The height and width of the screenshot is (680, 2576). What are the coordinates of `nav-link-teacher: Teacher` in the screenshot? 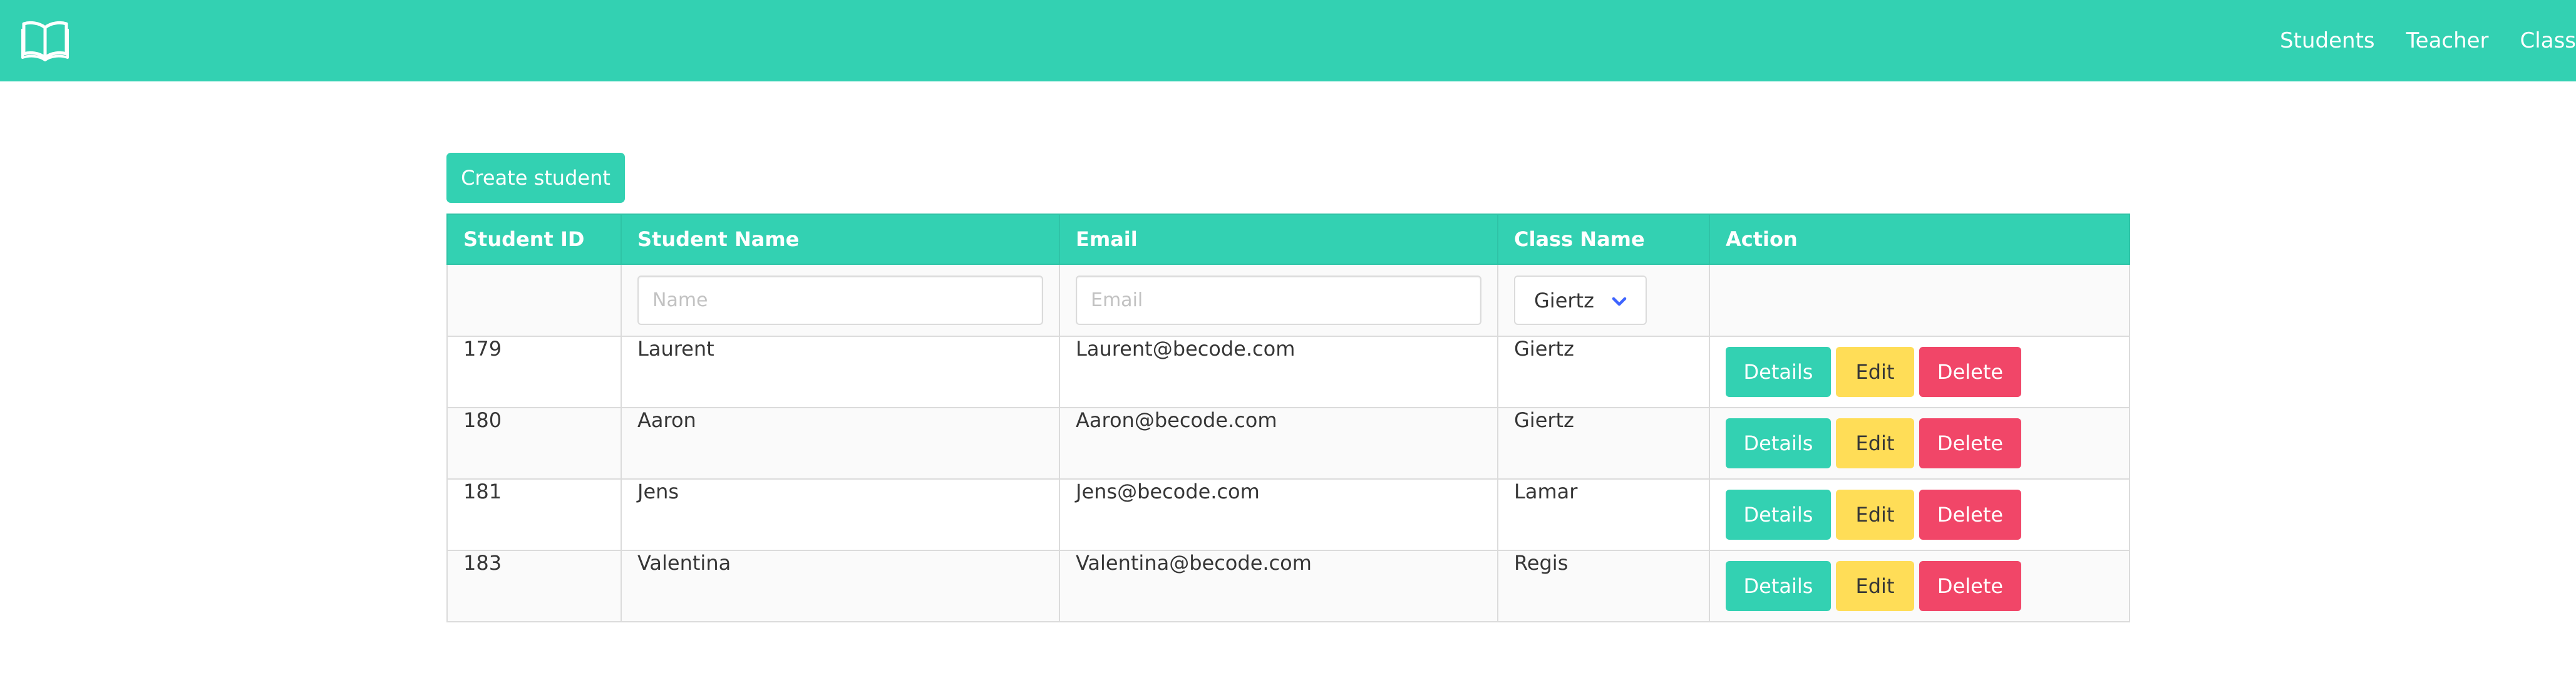 It's located at (2447, 40).